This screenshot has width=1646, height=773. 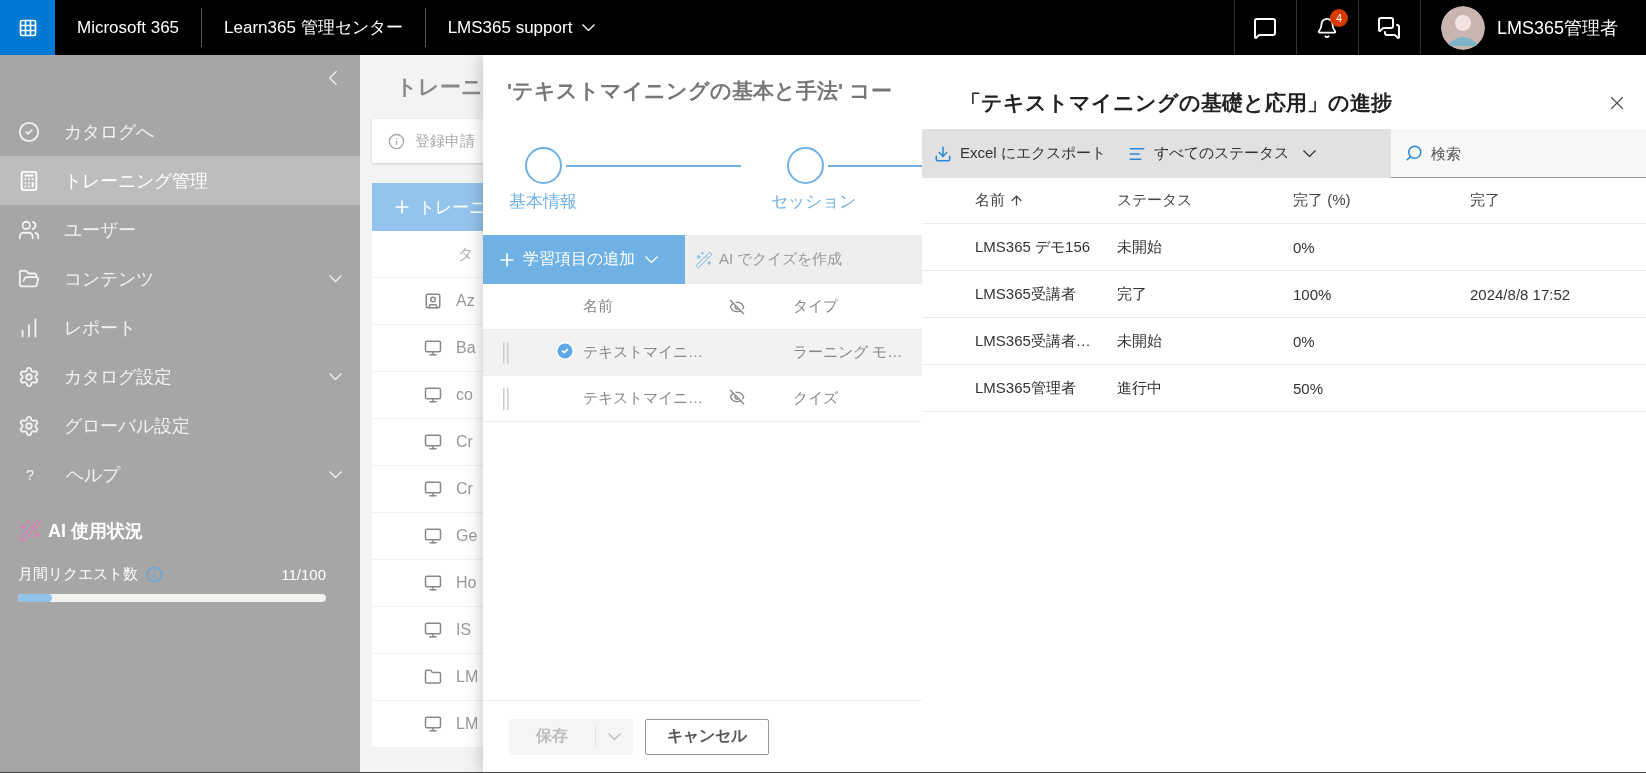 What do you see at coordinates (180, 474) in the screenshot?
I see `nav-item: ? ヘルプ` at bounding box center [180, 474].